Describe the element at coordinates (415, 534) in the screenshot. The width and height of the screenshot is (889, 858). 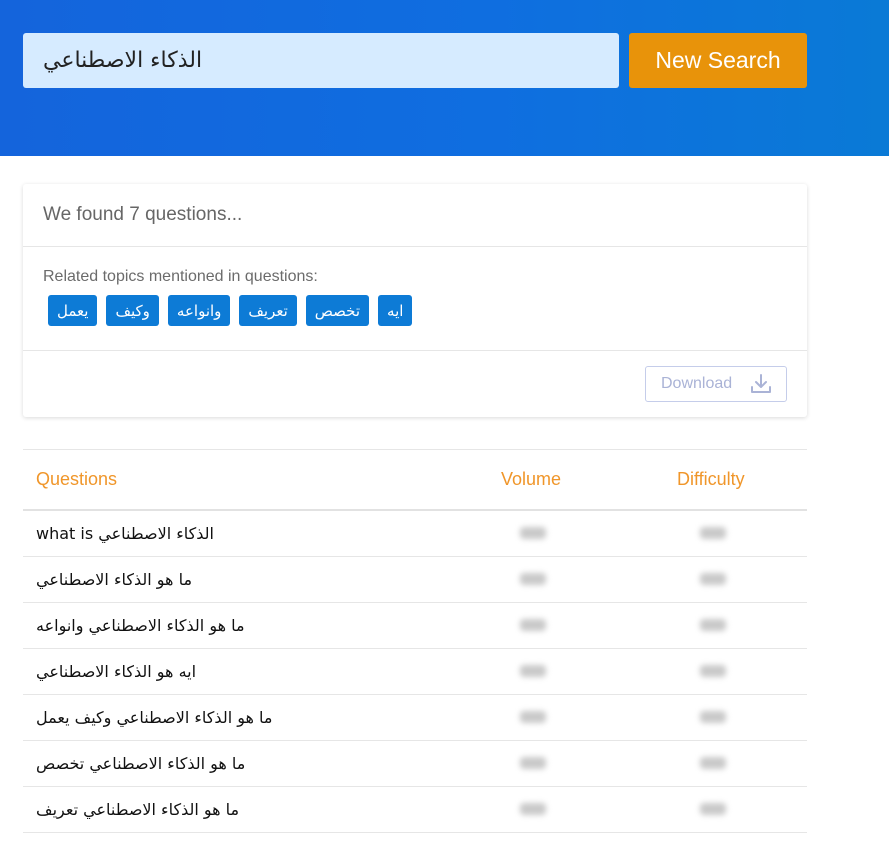
I see `table-row: what is الذكاء الاصطناعي` at that location.